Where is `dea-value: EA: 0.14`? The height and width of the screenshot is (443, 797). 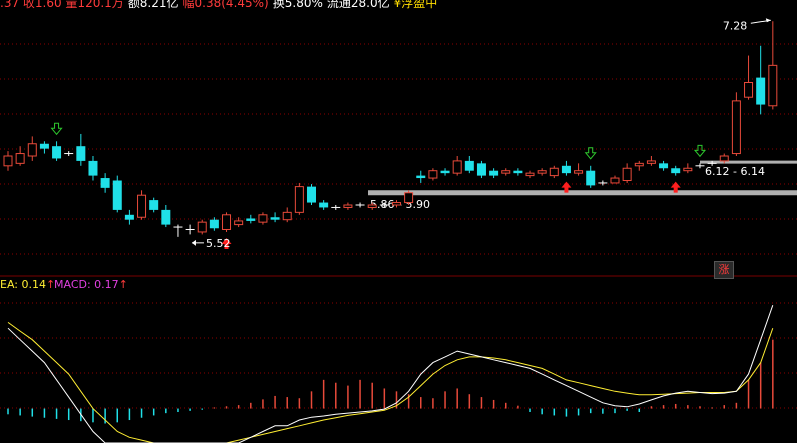
dea-value: EA: 0.14 is located at coordinates (23, 284).